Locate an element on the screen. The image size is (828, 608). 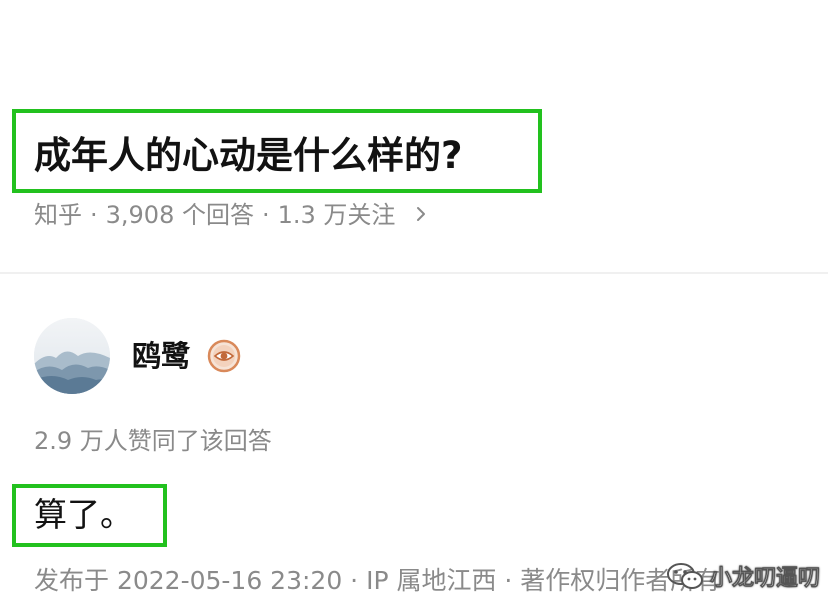
chevron-right-icon is located at coordinates (421, 215).